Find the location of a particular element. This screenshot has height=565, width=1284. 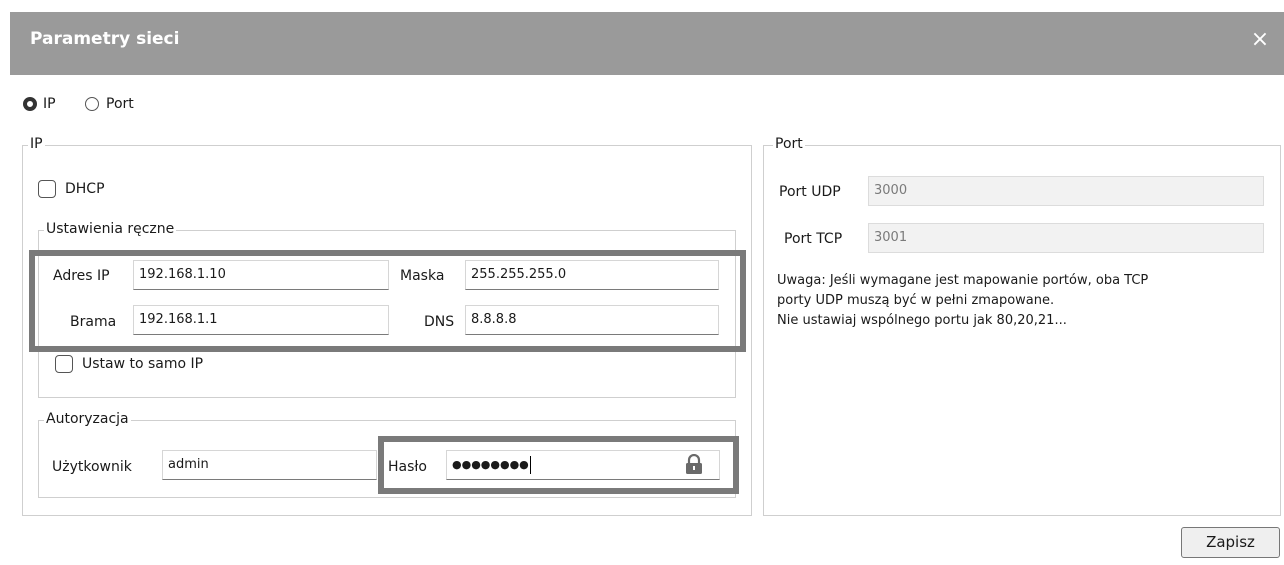

manual-settings-legend: Ustawienia ręczne is located at coordinates (110, 229).